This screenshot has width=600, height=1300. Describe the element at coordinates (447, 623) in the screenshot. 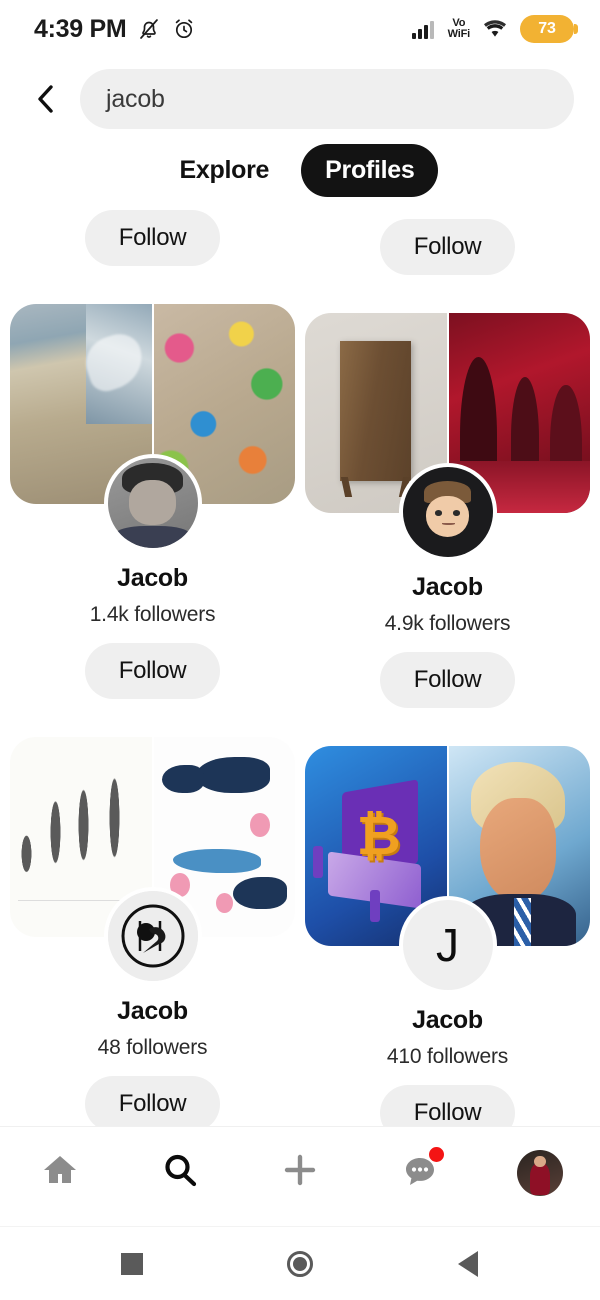

I see `profile-followers: 4.9k followers` at that location.